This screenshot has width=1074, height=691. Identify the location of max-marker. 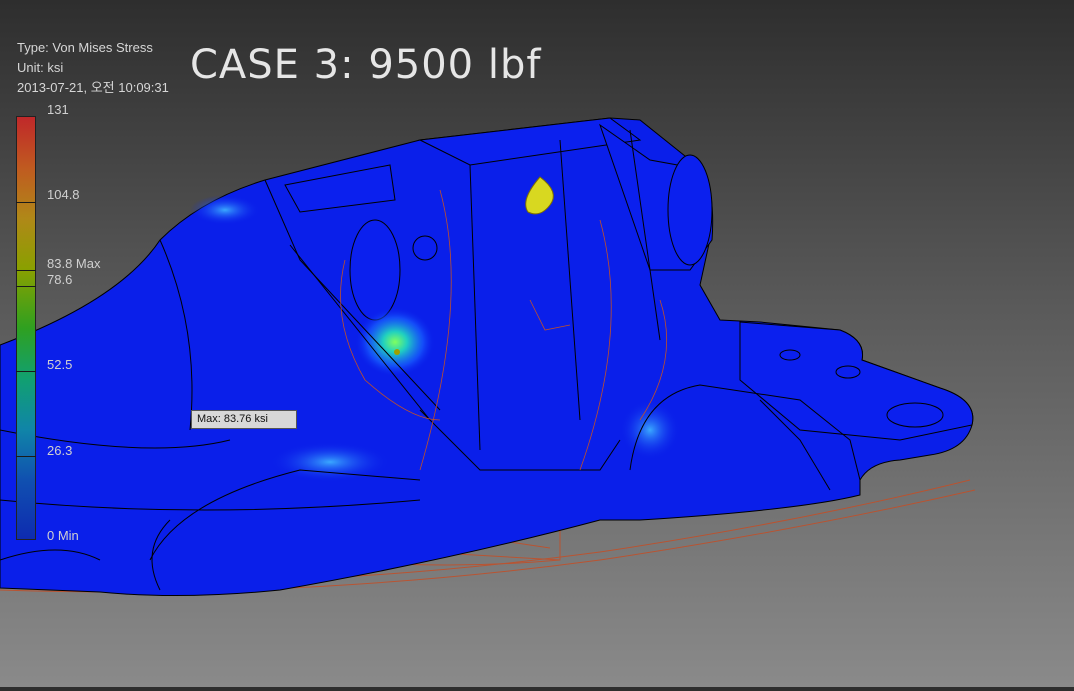
(397, 352).